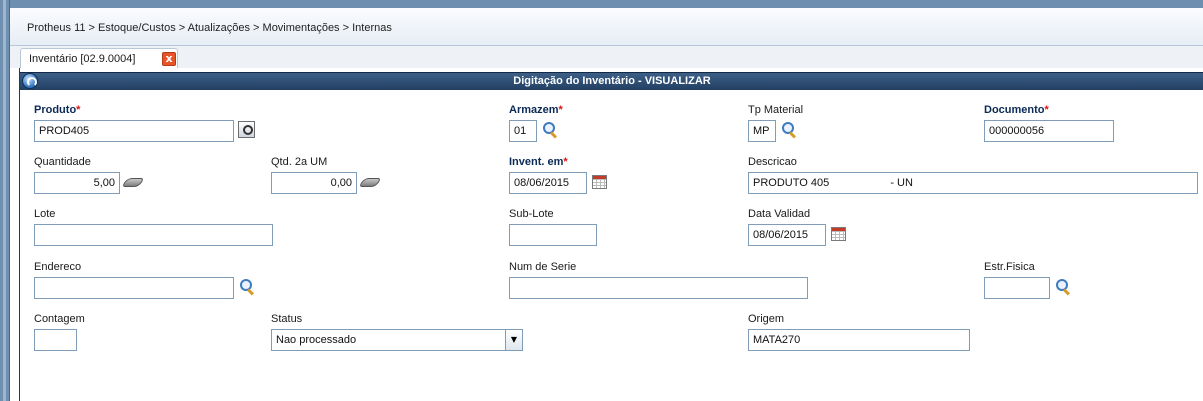  Describe the element at coordinates (762, 131) in the screenshot. I see `tp-material-field: MP` at that location.